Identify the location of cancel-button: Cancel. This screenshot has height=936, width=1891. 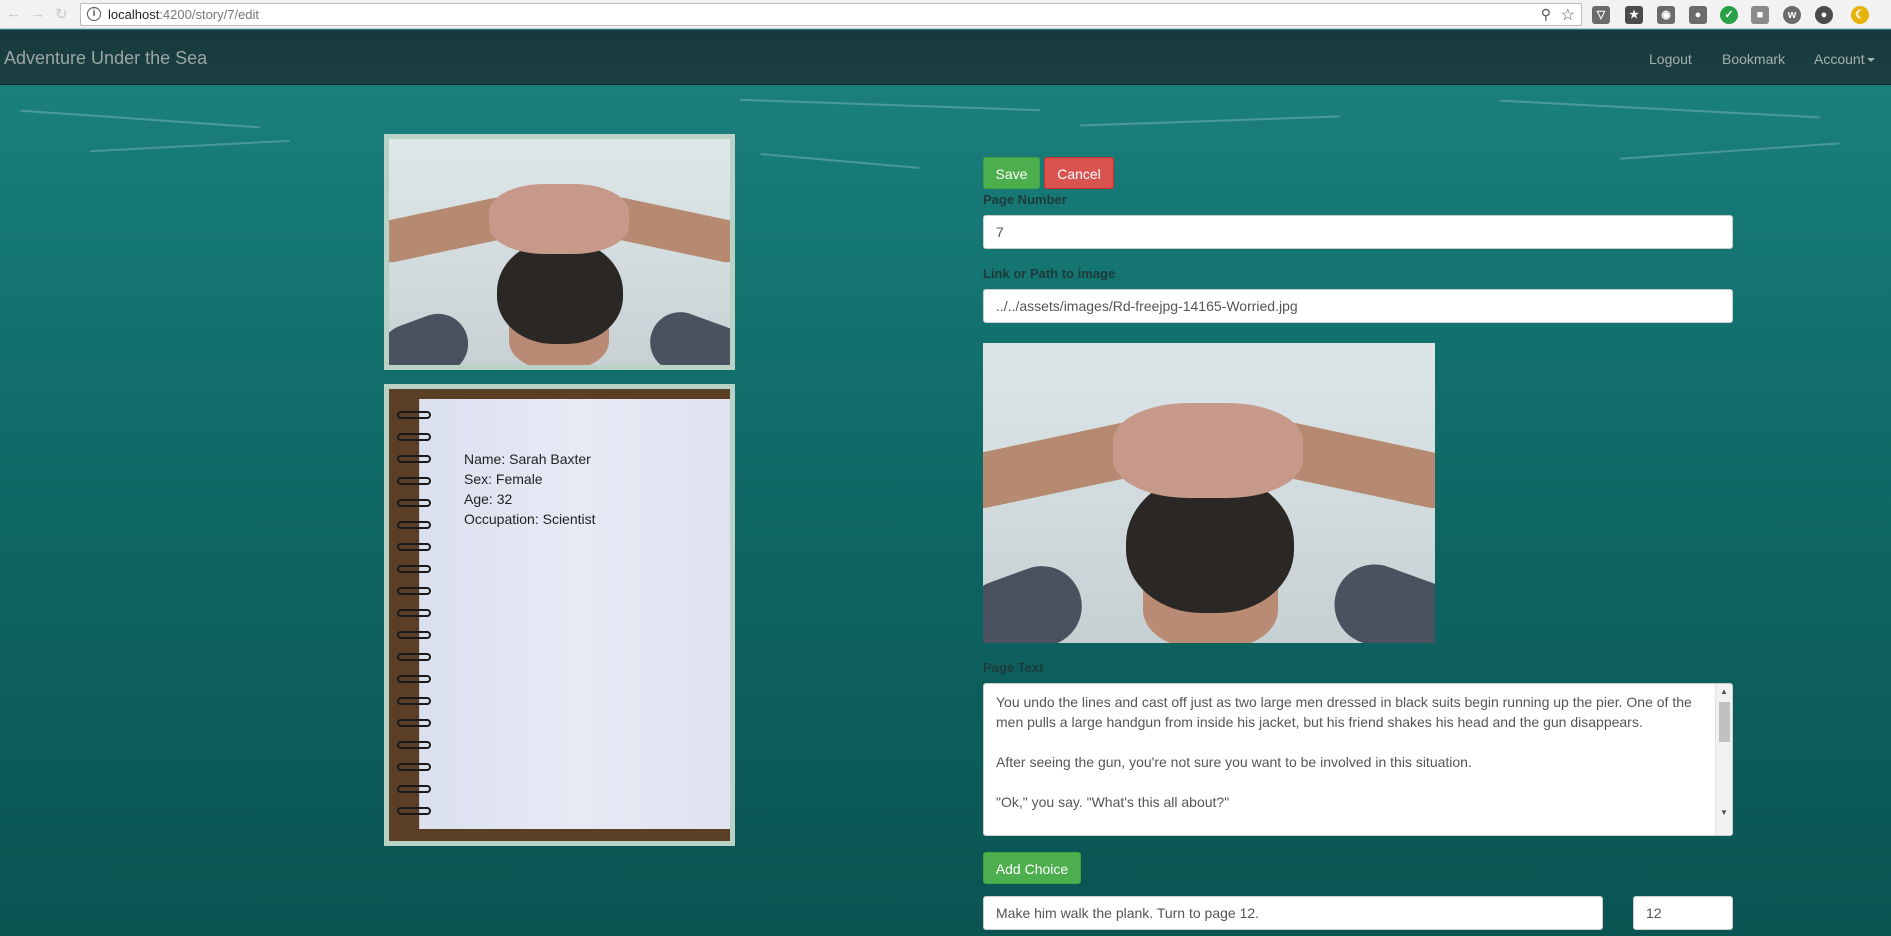
(1079, 173).